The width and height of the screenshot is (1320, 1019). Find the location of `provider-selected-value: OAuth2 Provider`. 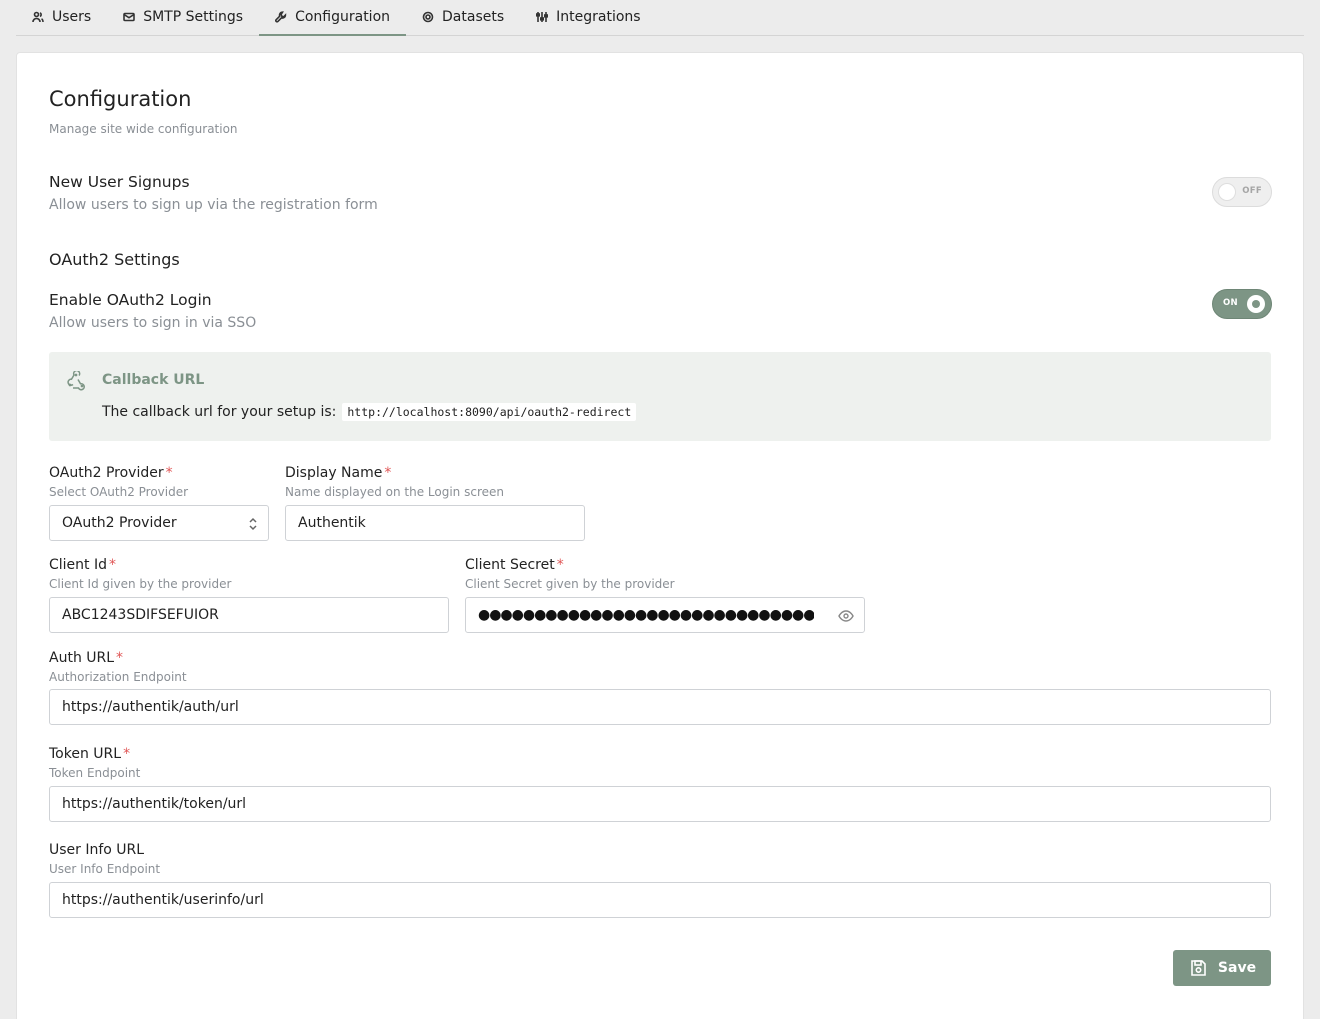

provider-selected-value: OAuth2 Provider is located at coordinates (119, 523).